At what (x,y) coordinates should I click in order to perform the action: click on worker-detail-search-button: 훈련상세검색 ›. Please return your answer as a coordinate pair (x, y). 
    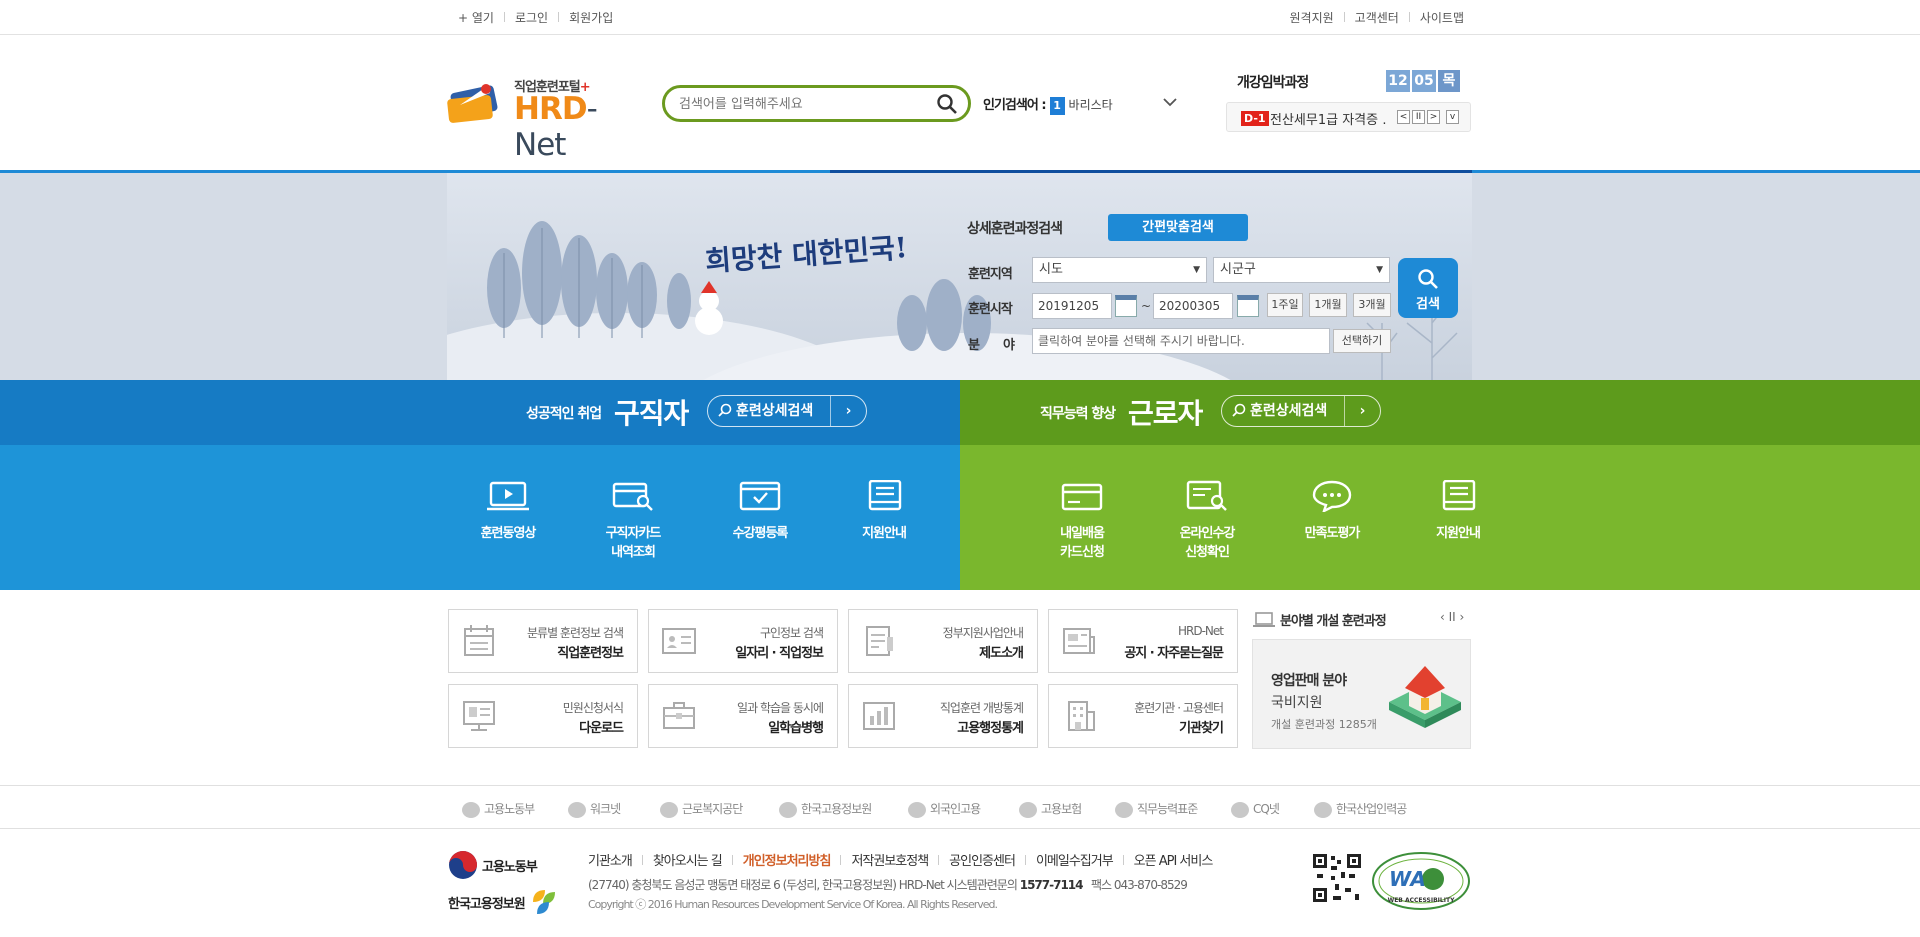
    Looking at the image, I should click on (1301, 411).